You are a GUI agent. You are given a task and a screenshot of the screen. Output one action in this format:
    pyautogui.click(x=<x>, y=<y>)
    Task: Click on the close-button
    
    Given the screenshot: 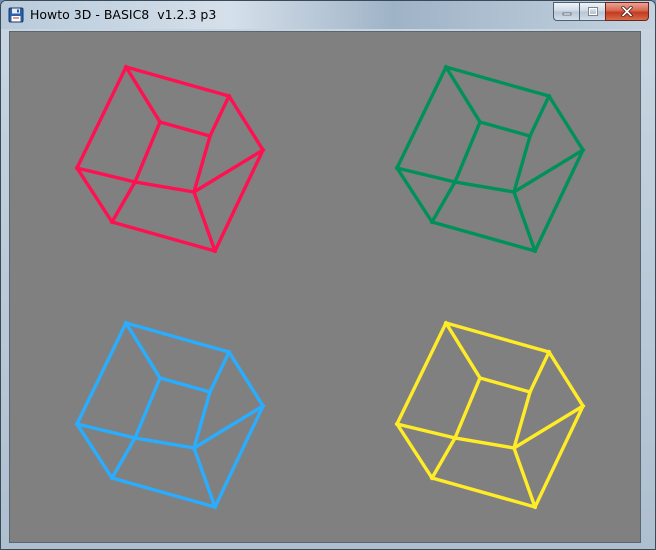 What is the action you would take?
    pyautogui.click(x=627, y=11)
    